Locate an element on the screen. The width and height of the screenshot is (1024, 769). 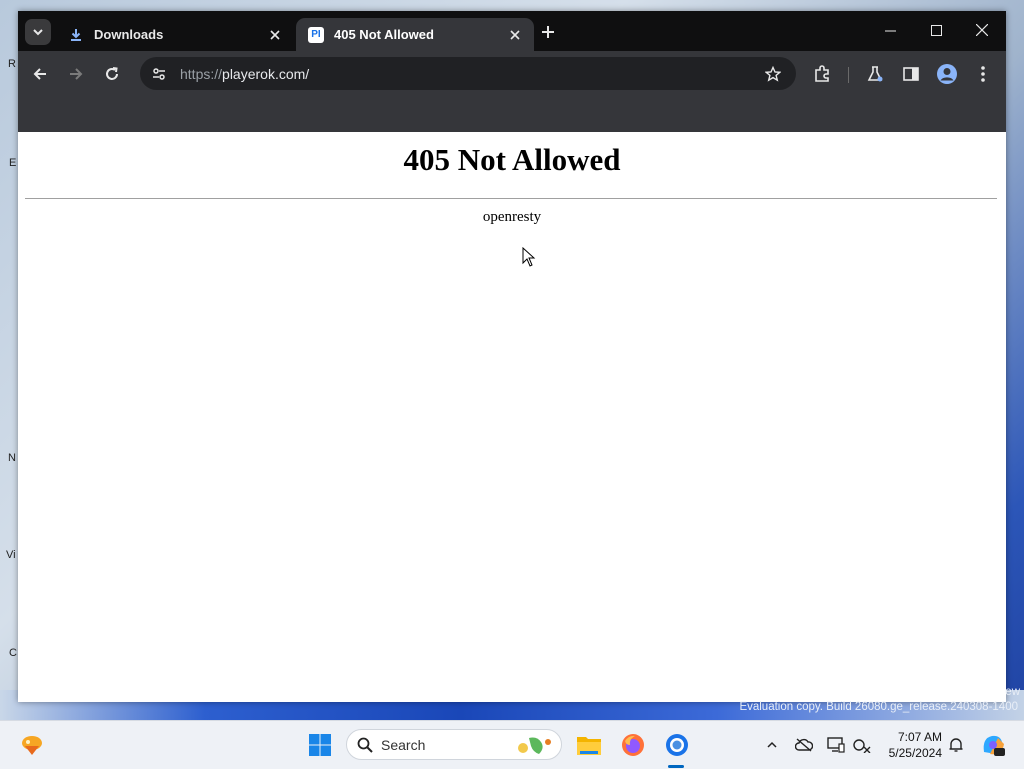
maximize-button is located at coordinates (936, 30).